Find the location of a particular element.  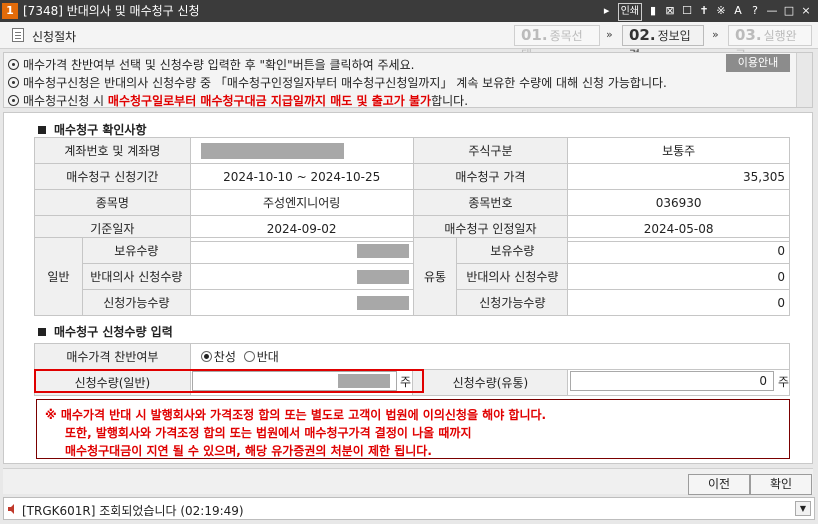

minimize-icon: — is located at coordinates (772, 12).